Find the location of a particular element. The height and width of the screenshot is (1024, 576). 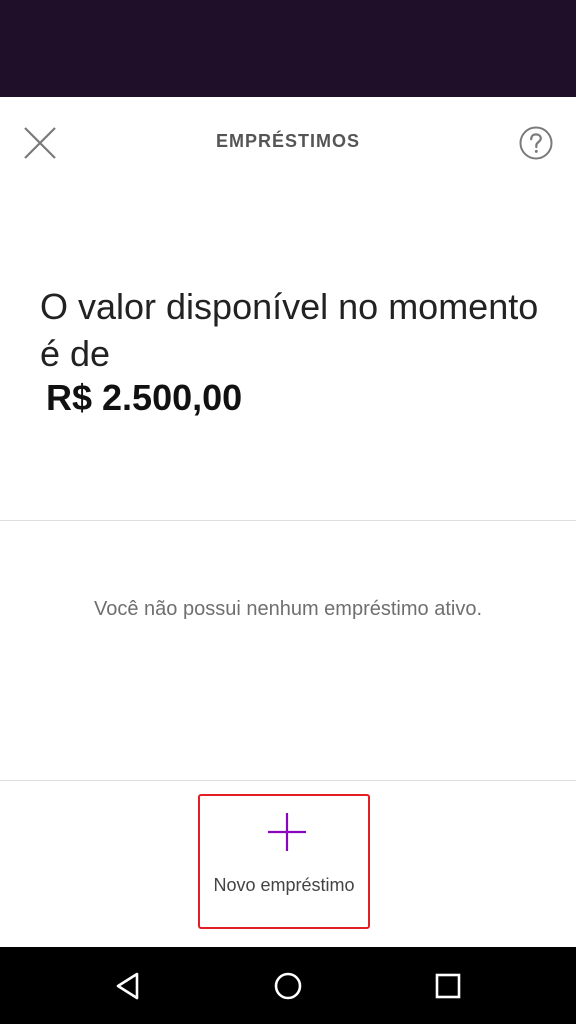

plus-icon is located at coordinates (287, 832).